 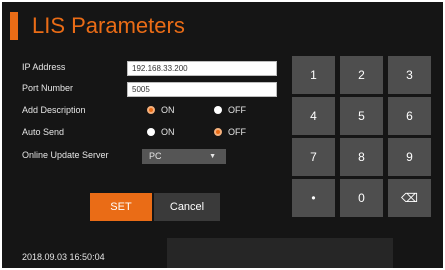 What do you see at coordinates (43, 132) in the screenshot?
I see `auto-send-label: Auto Send` at bounding box center [43, 132].